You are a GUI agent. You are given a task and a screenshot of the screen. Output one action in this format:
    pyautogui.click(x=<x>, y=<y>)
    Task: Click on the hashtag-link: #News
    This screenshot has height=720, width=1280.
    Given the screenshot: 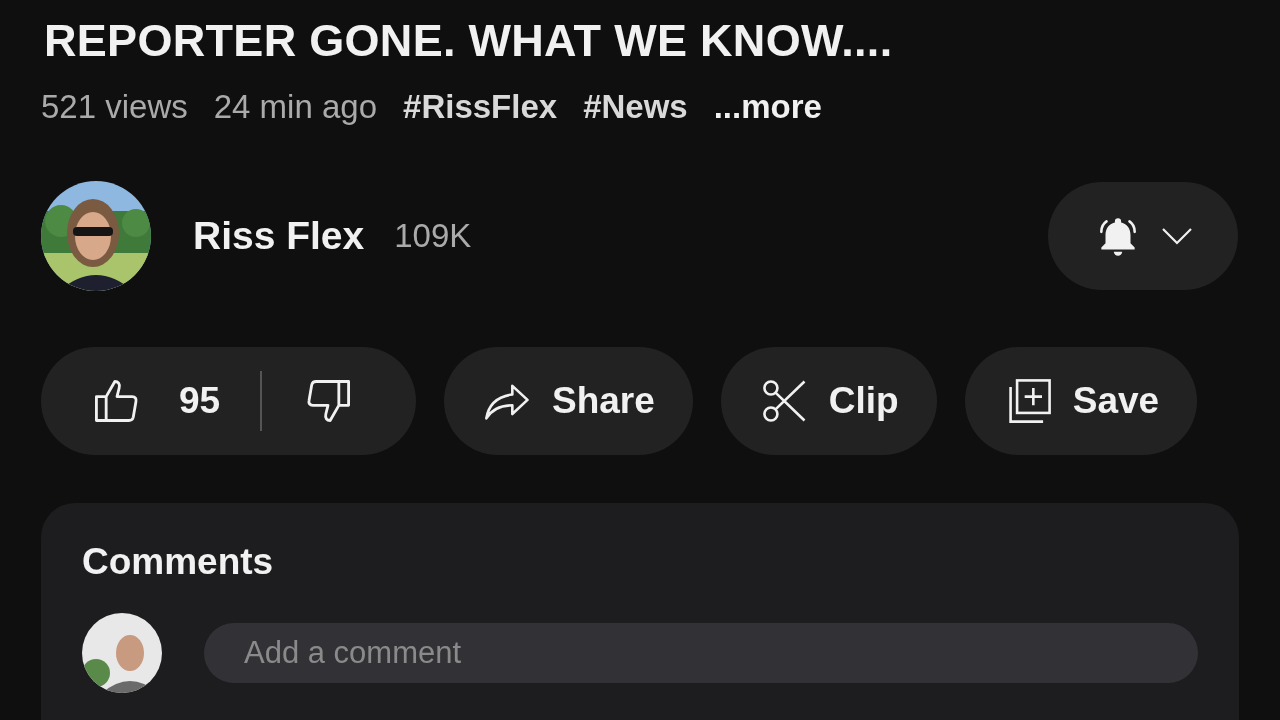 What is the action you would take?
    pyautogui.click(x=635, y=107)
    